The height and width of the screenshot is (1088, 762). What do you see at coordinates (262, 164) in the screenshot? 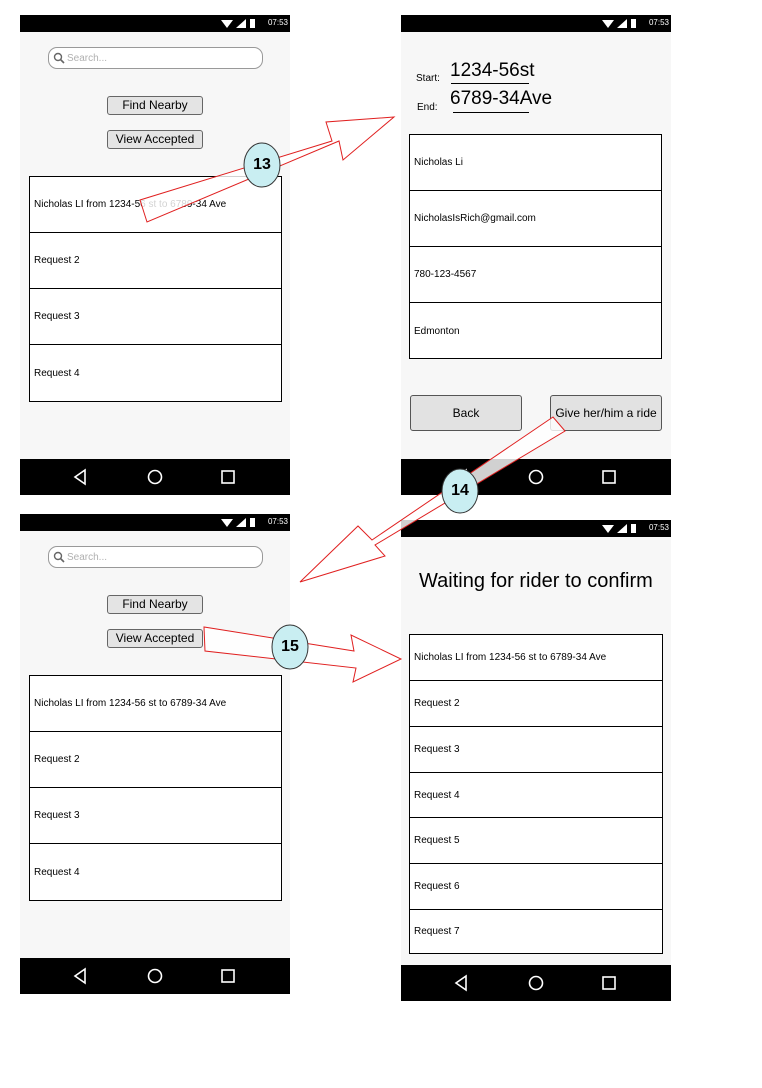
I see `step-number-13: 13` at bounding box center [262, 164].